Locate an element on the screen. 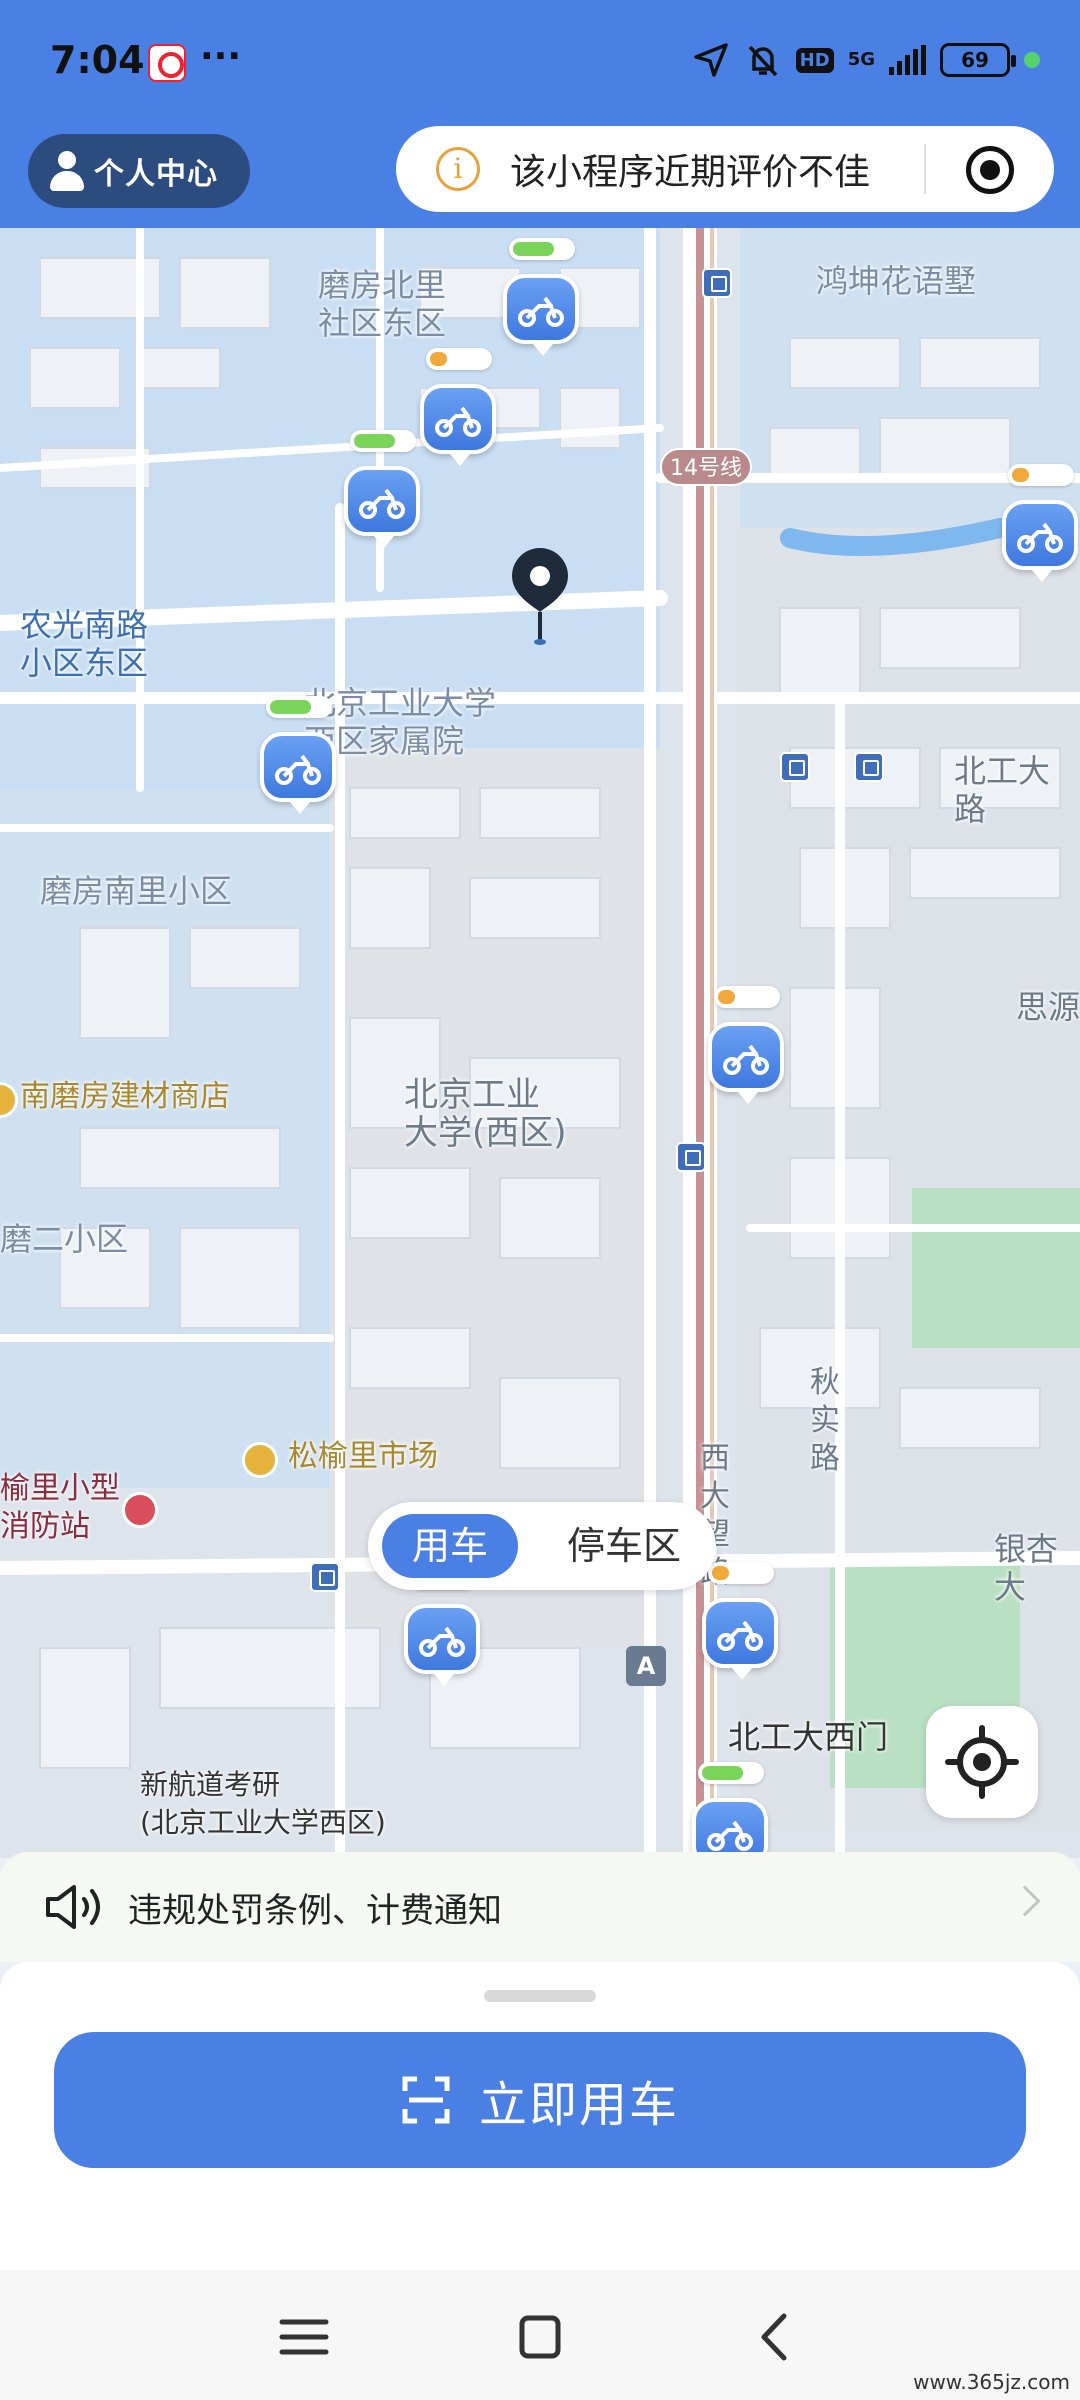  rating-notice-pill: i 该小程序近期评价不佳 is located at coordinates (725, 169).